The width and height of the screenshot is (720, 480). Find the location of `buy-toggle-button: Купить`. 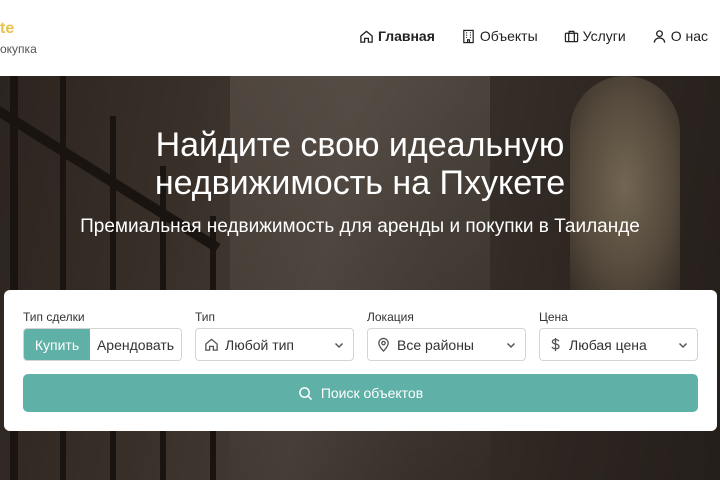

buy-toggle-button: Купить is located at coordinates (57, 344).